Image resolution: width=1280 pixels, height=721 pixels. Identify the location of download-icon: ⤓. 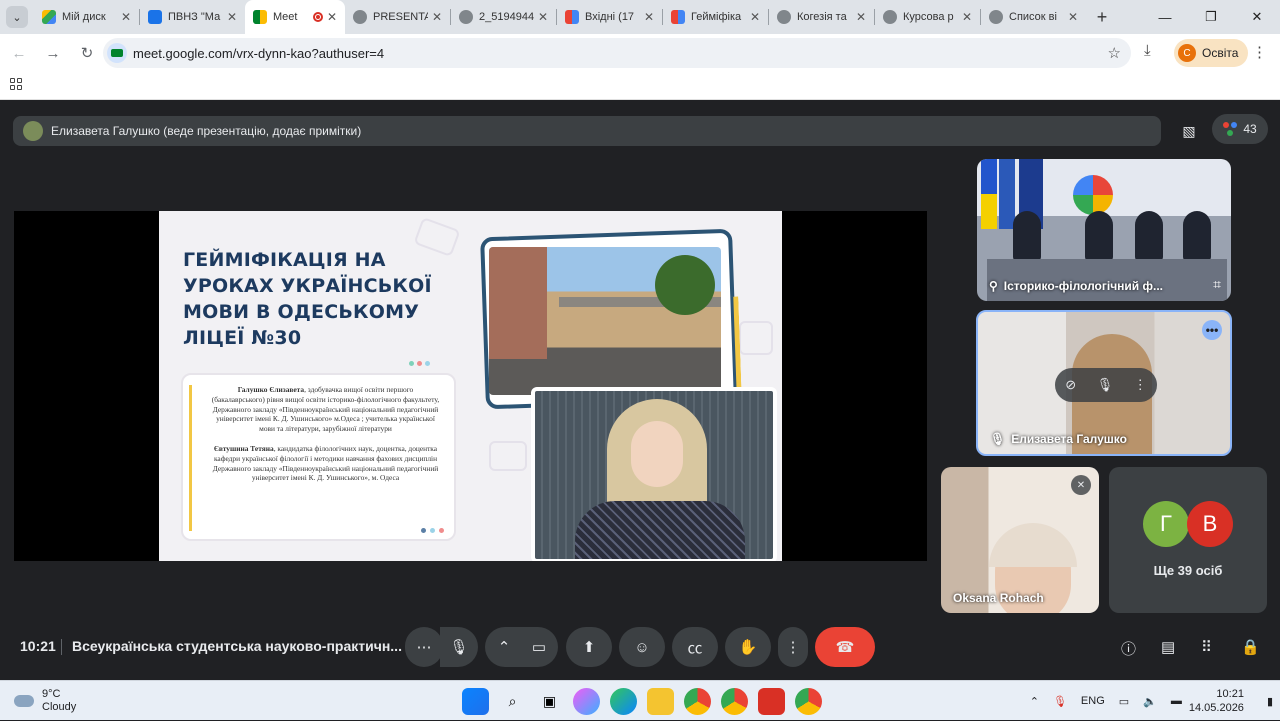
(1147, 50).